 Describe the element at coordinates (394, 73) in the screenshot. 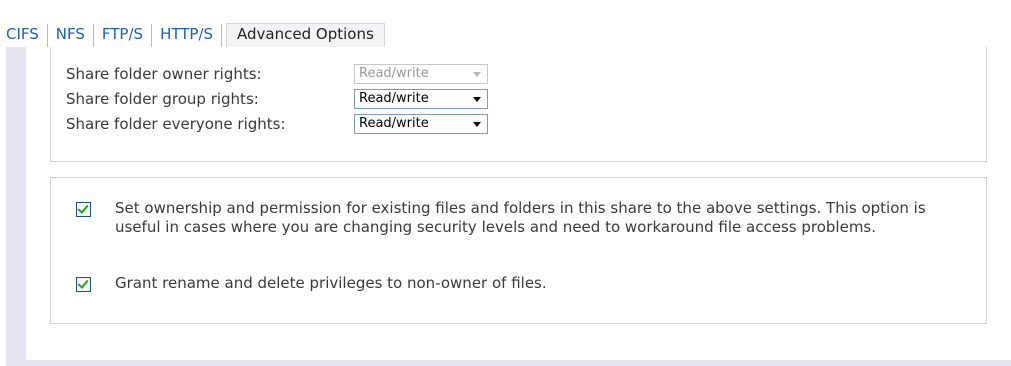

I see `owner-rights-value: Read/write` at that location.